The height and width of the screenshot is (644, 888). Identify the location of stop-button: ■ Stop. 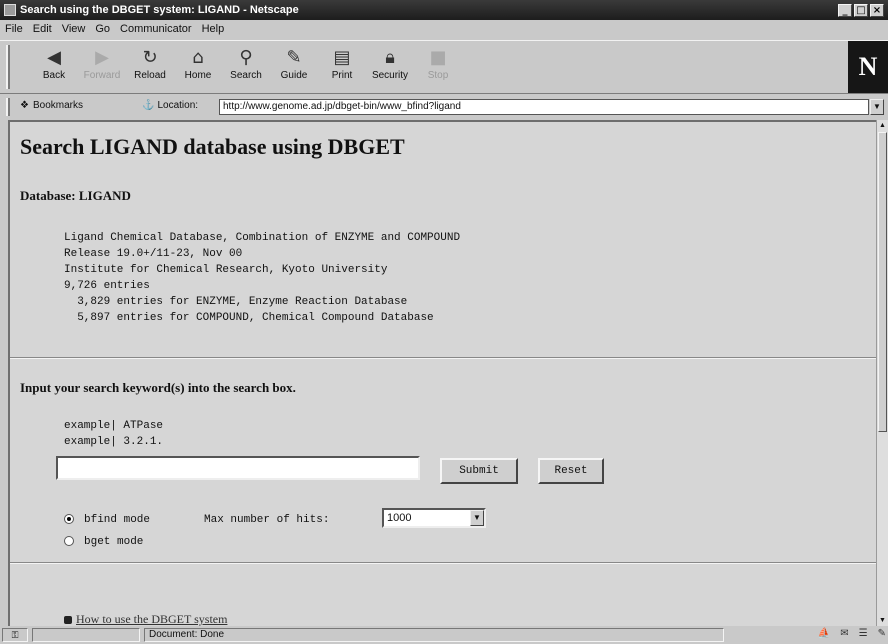
(438, 67).